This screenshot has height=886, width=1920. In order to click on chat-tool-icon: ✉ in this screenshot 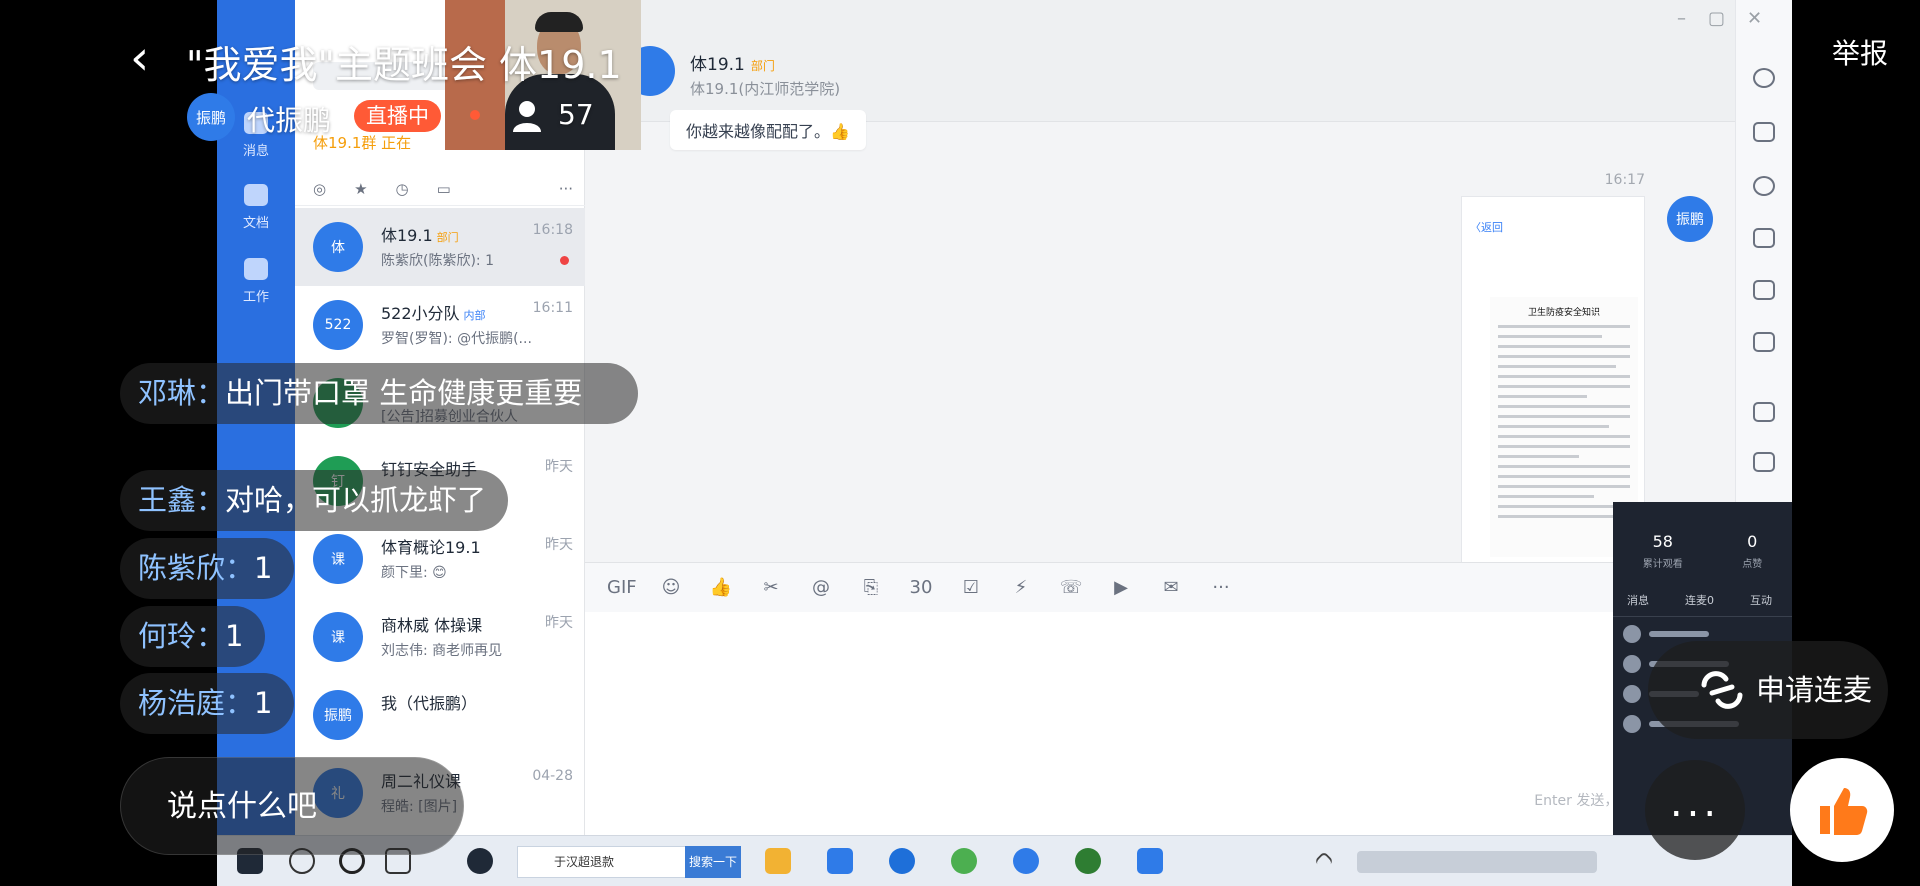, I will do `click(1171, 587)`.